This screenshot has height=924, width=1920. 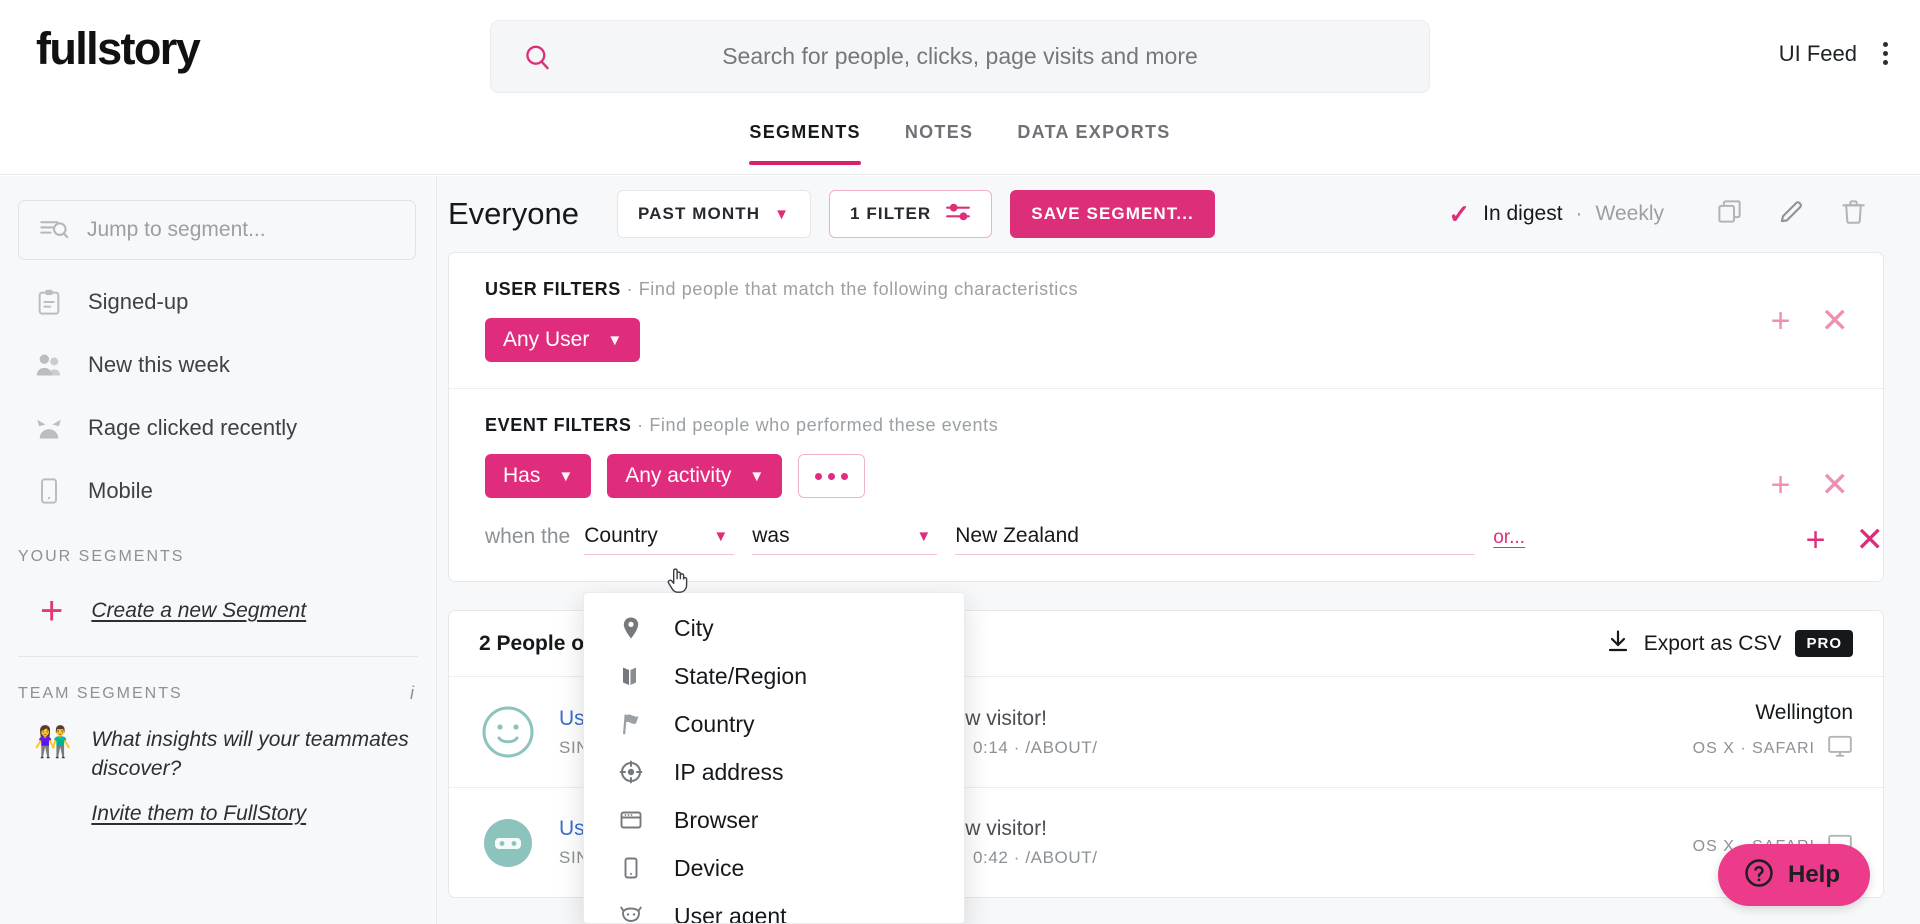 I want to click on jump-to-segment-box, so click(x=217, y=230).